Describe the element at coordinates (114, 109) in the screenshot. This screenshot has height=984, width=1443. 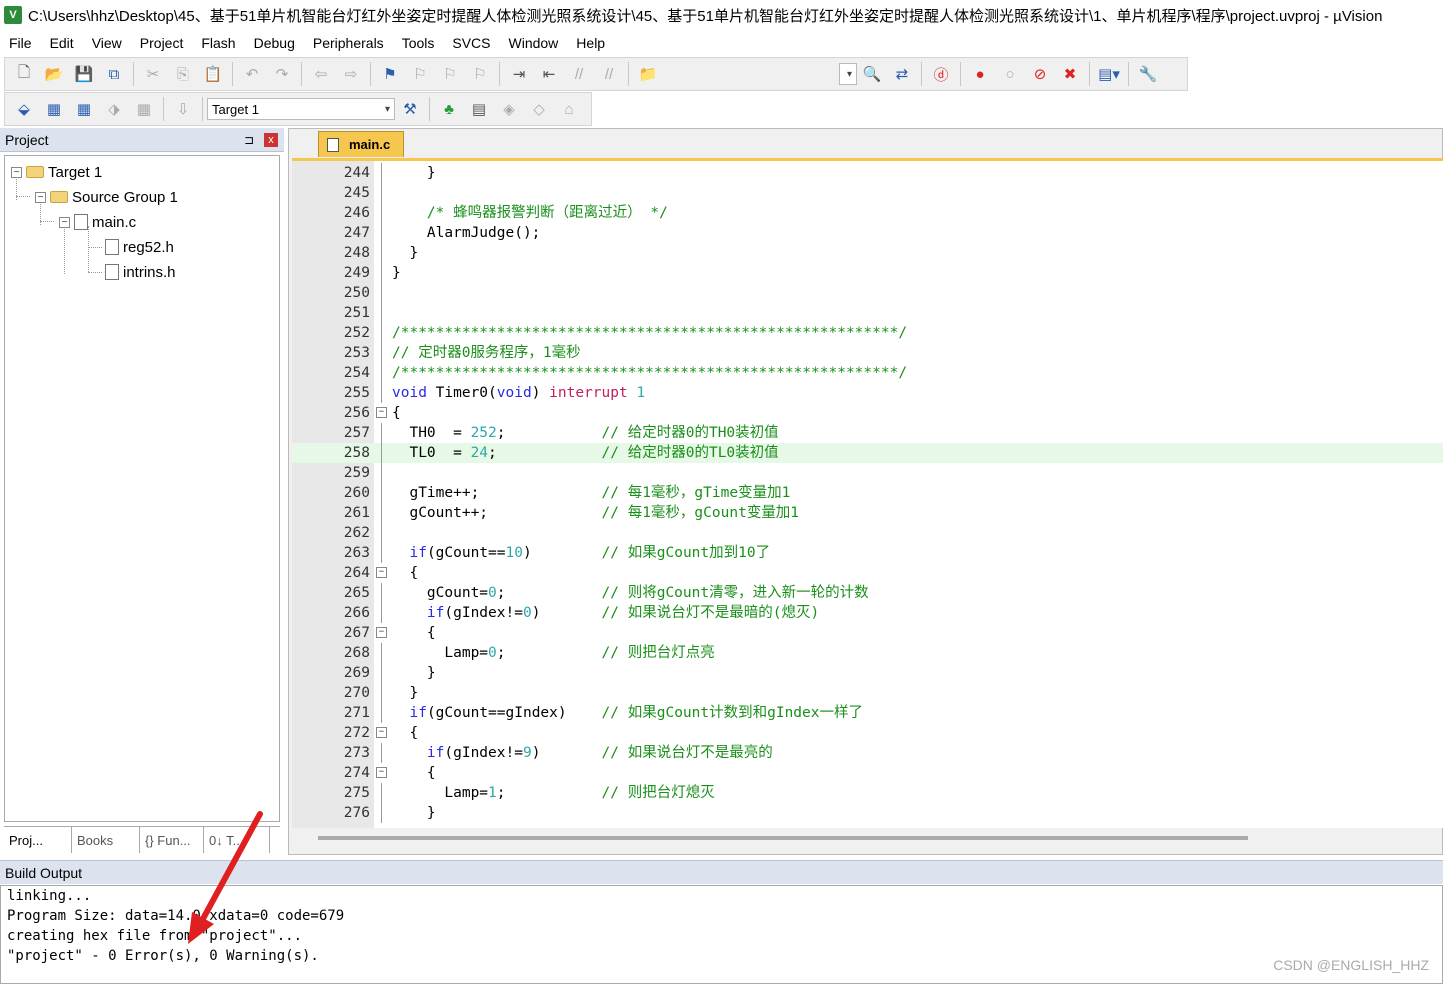
I see `batch-build-icon: ⬗` at that location.